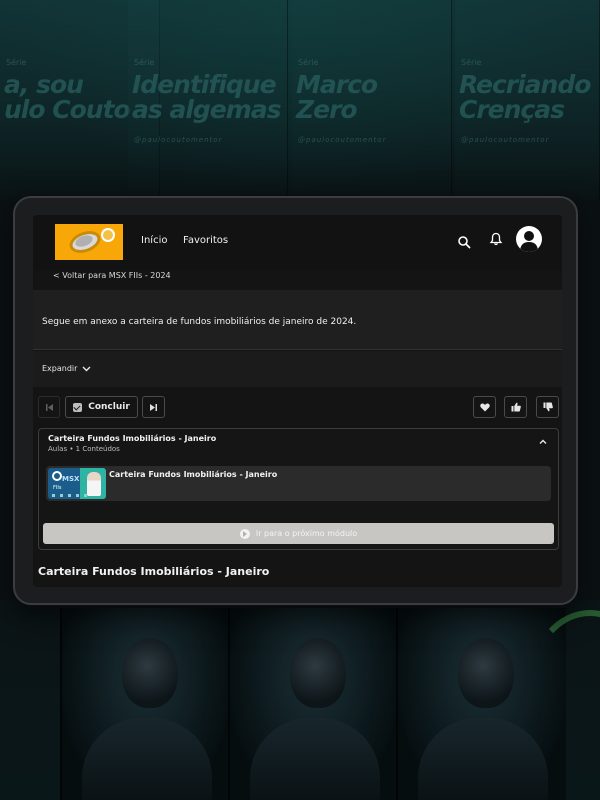 The width and height of the screenshot is (600, 800). Describe the element at coordinates (193, 474) in the screenshot. I see `lesson-title: Carteira Fundos Imobiliários - Janeiro` at that location.